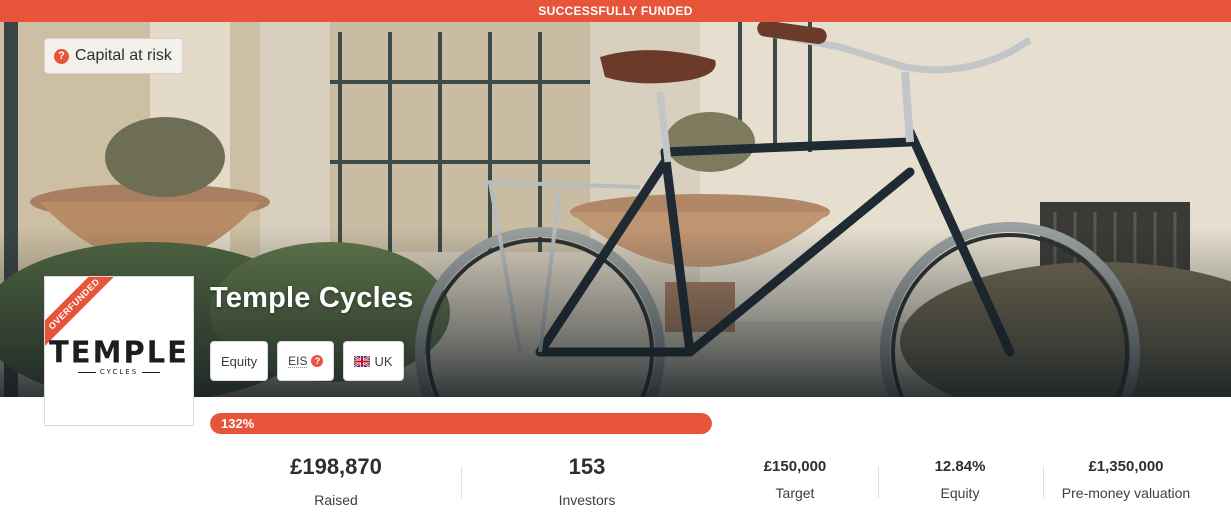 This screenshot has width=1231, height=528. What do you see at coordinates (960, 479) in the screenshot?
I see `stat-equity: 12.84% Equity` at bounding box center [960, 479].